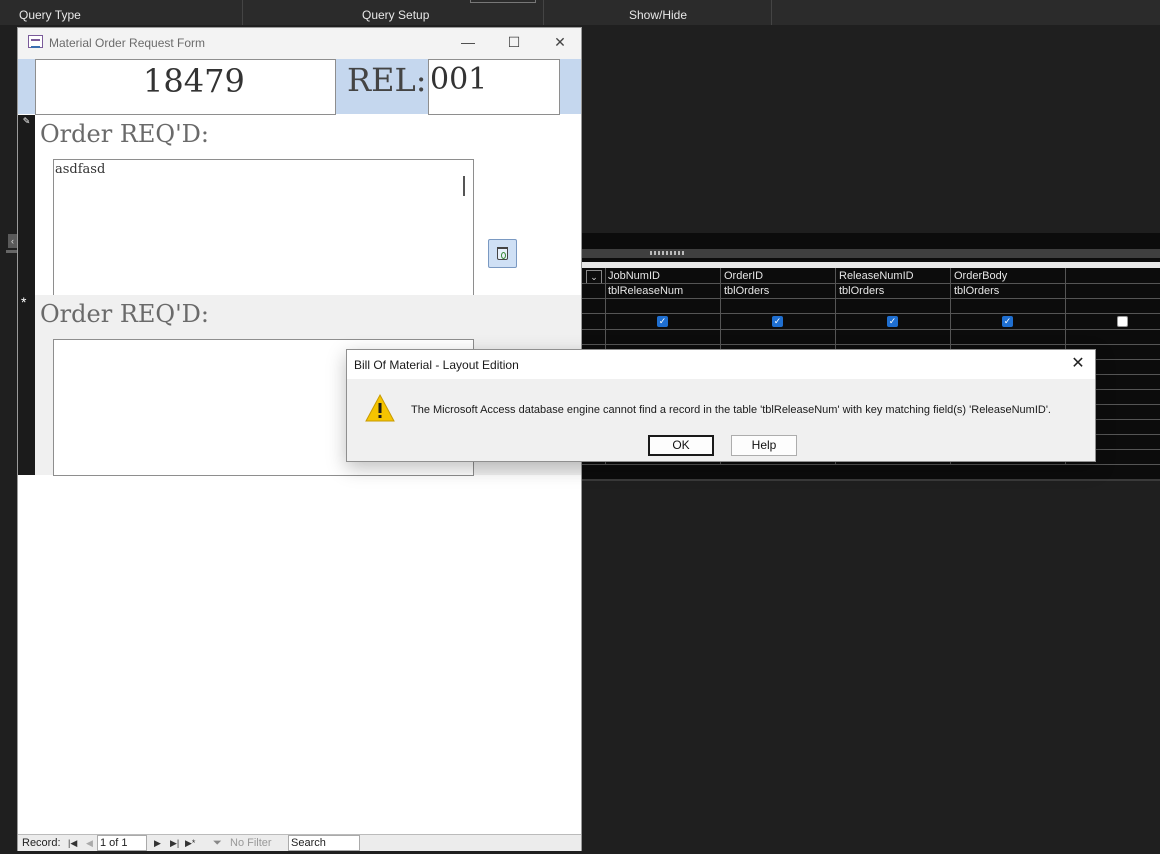 The height and width of the screenshot is (854, 1160). Describe the element at coordinates (681, 445) in the screenshot. I see `ok-button: OK` at that location.